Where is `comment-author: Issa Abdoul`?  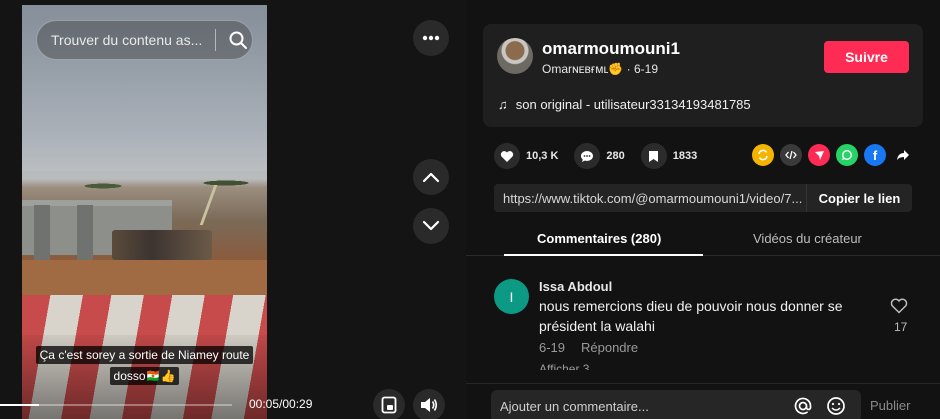
comment-author: Issa Abdoul is located at coordinates (575, 286).